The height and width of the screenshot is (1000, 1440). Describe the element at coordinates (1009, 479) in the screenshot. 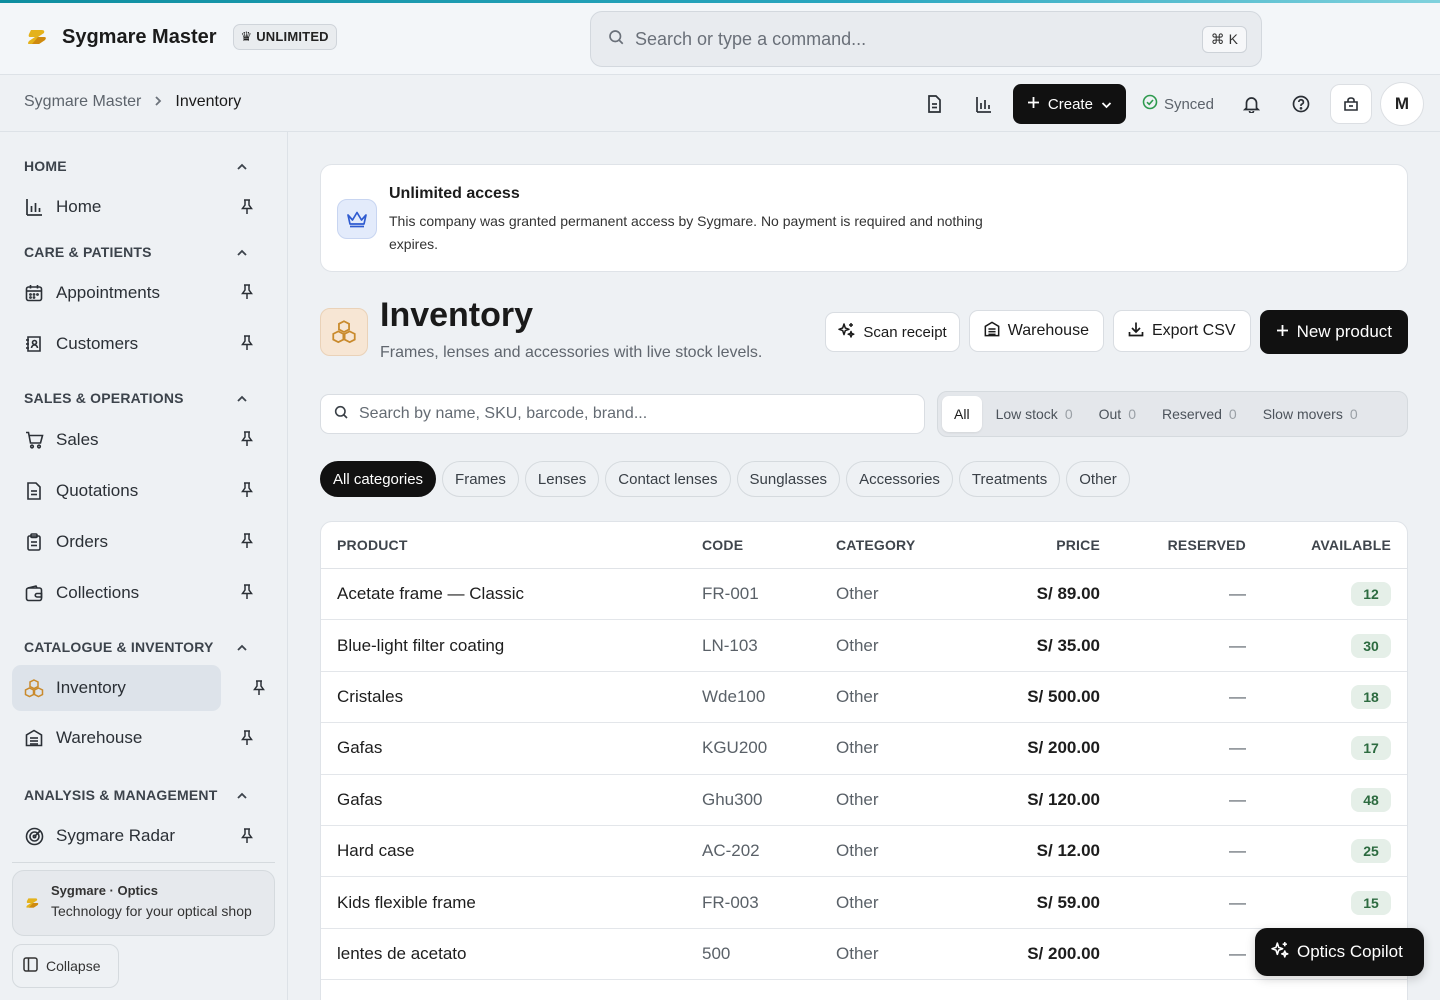

I see `category-chip-treatments: Treatments` at that location.